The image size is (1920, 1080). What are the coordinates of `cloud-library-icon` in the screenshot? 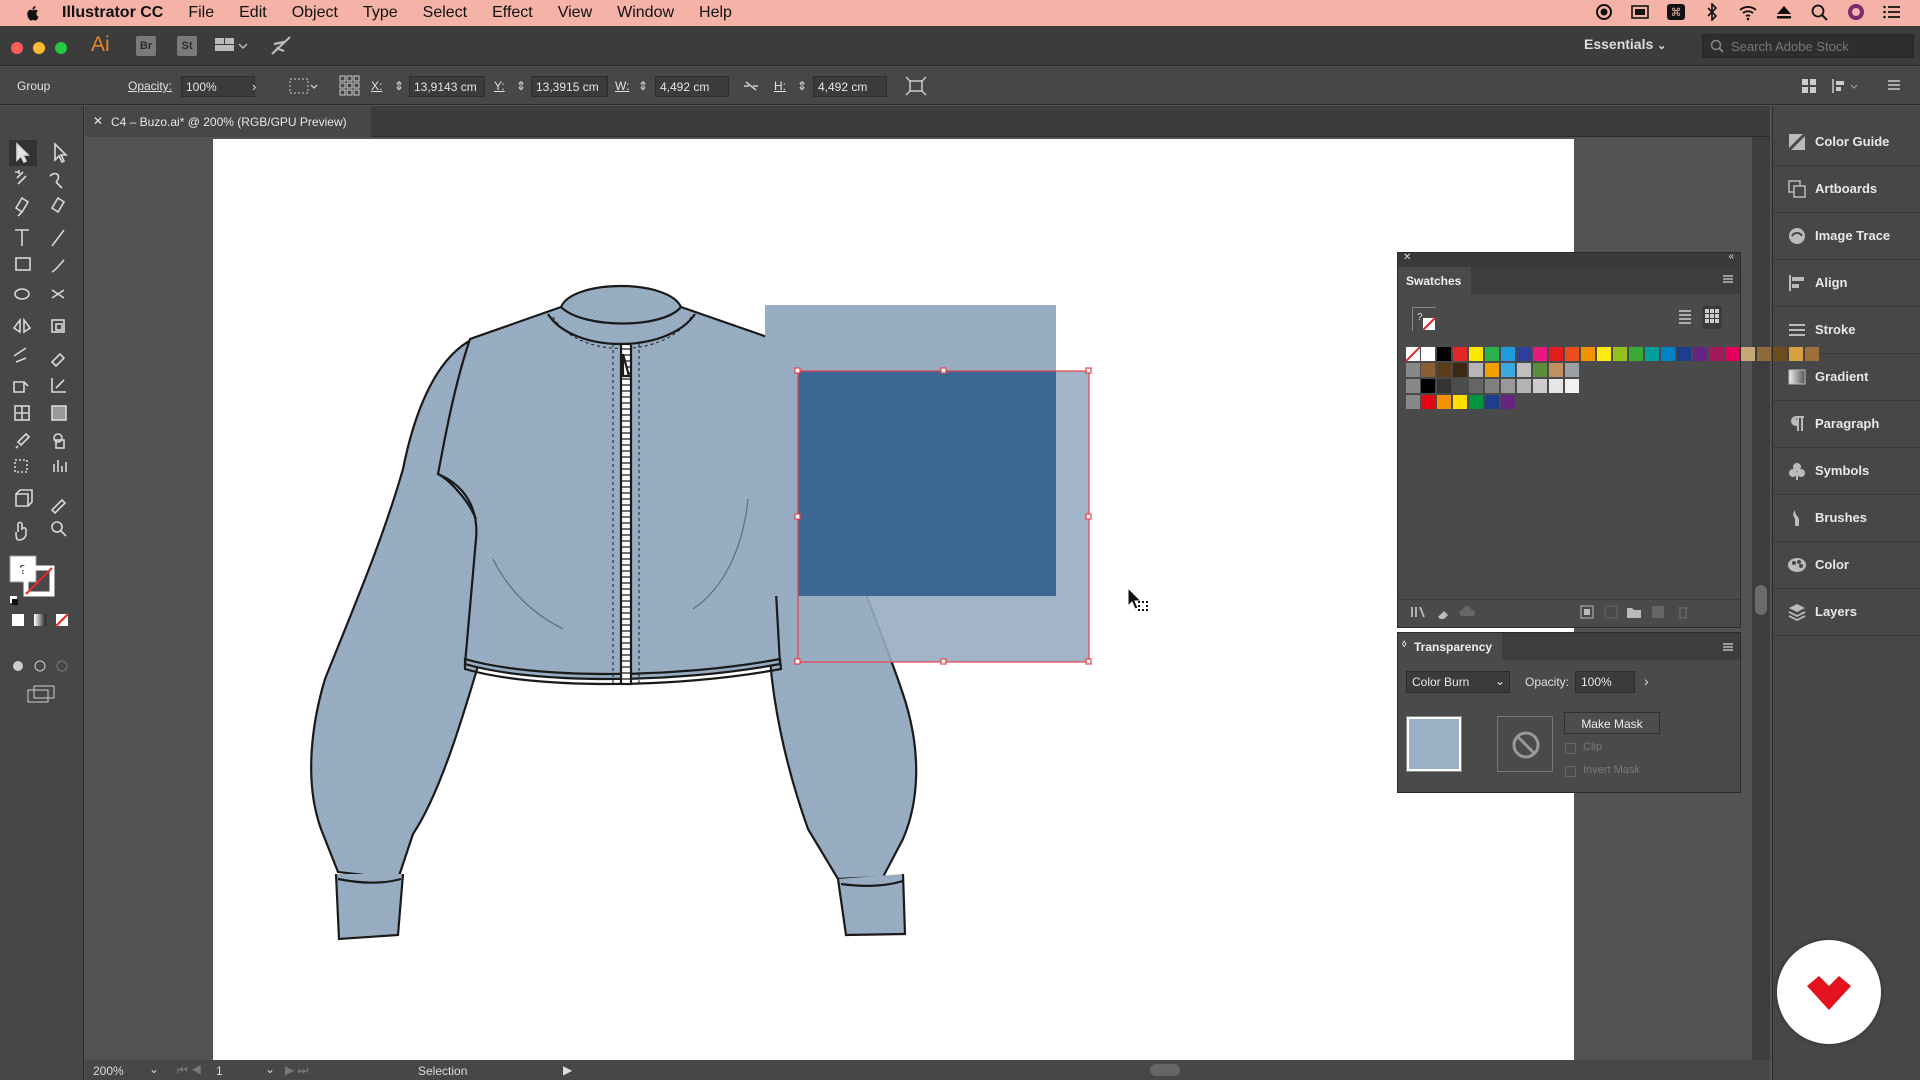 It's located at (1468, 613).